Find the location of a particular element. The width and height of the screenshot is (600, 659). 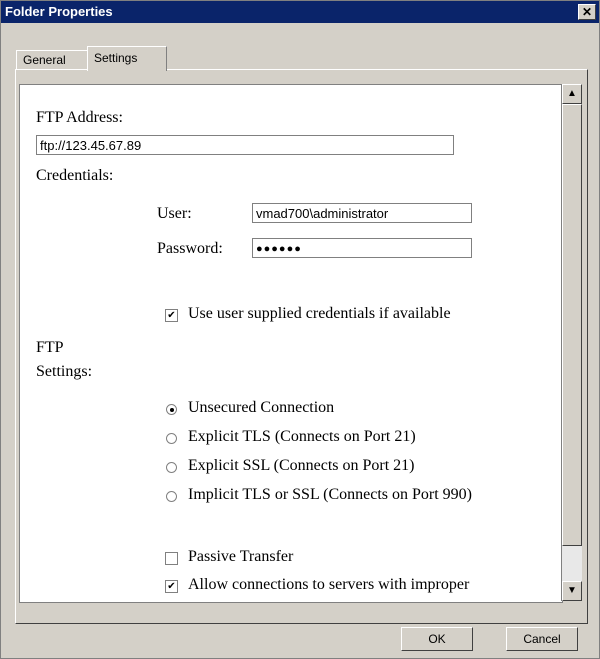

scroll-track is located at coordinates (572, 342).